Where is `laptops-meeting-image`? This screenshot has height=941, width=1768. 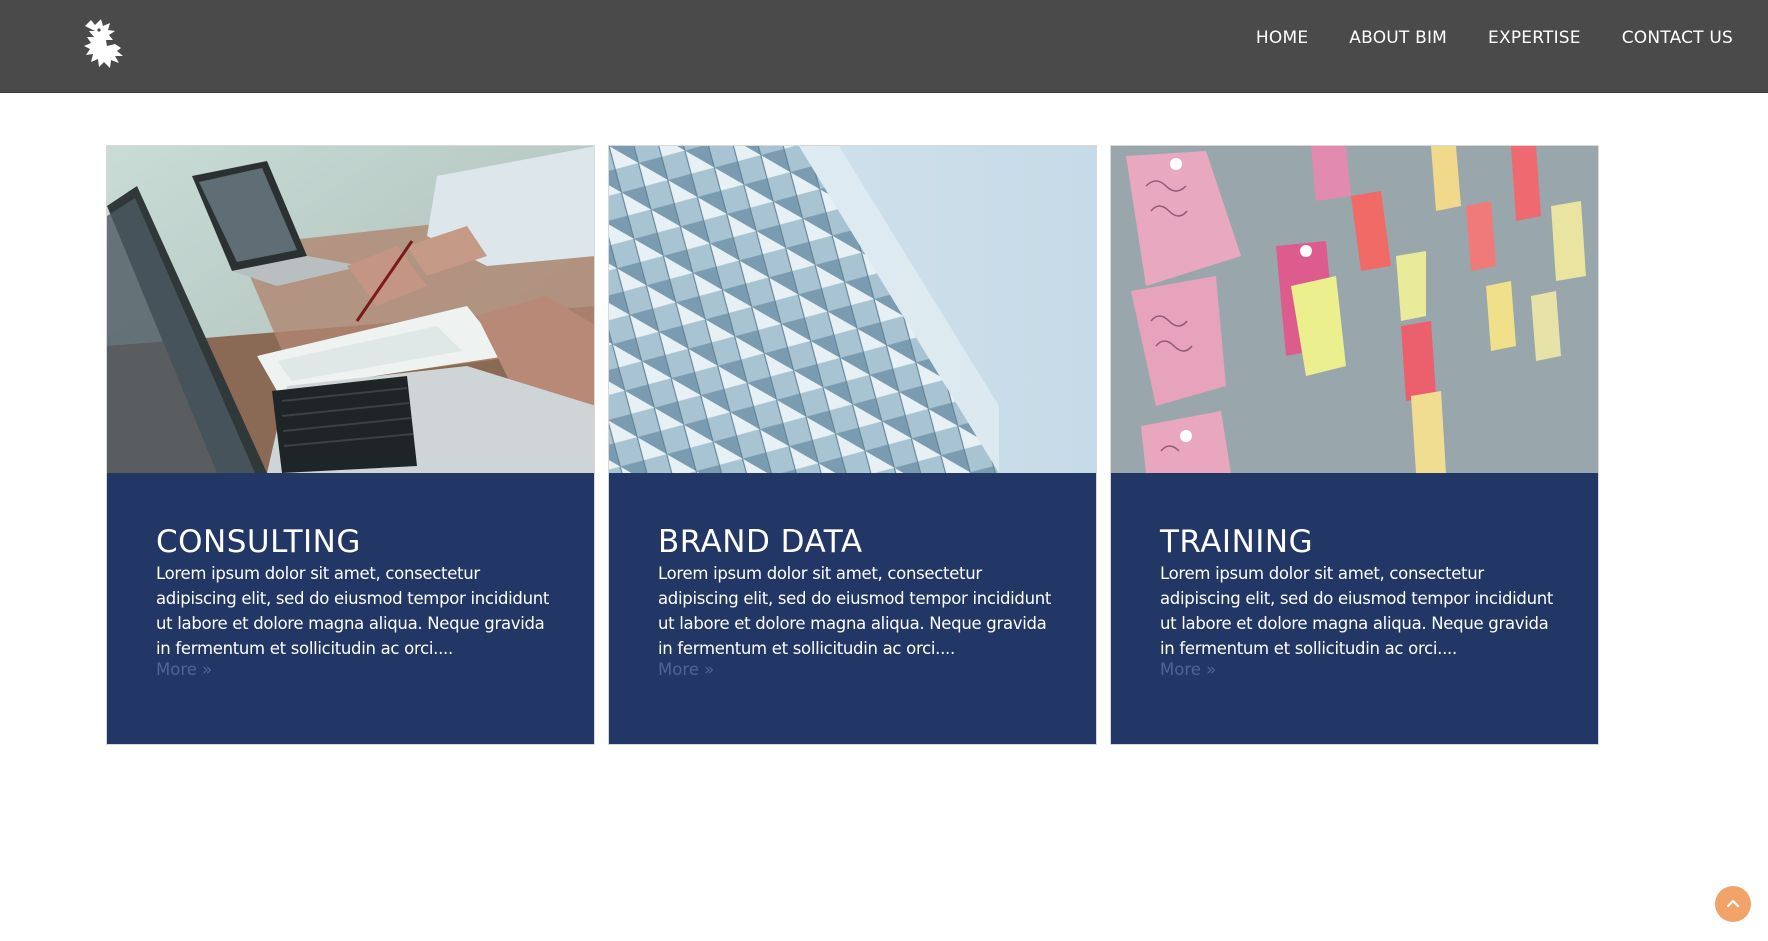
laptops-meeting-image is located at coordinates (350, 309).